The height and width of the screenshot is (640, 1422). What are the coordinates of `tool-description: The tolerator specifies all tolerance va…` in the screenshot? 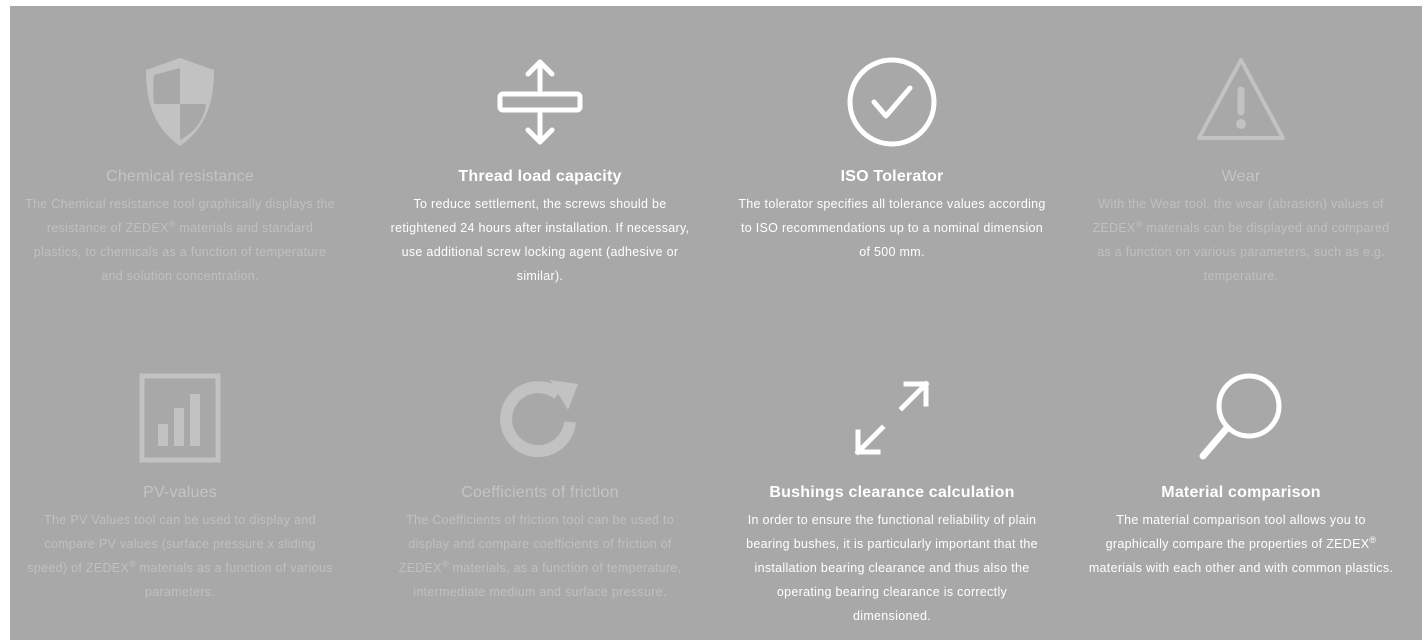 It's located at (892, 228).